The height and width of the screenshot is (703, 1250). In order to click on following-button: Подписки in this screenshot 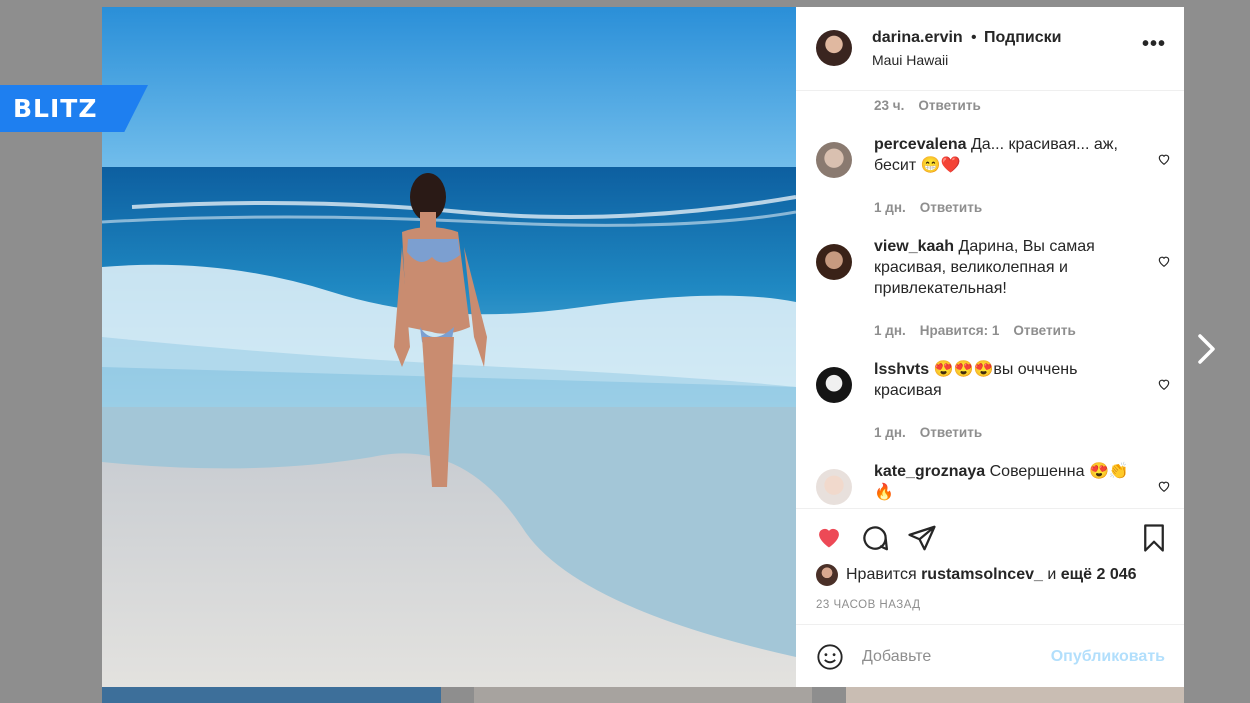, I will do `click(1022, 38)`.